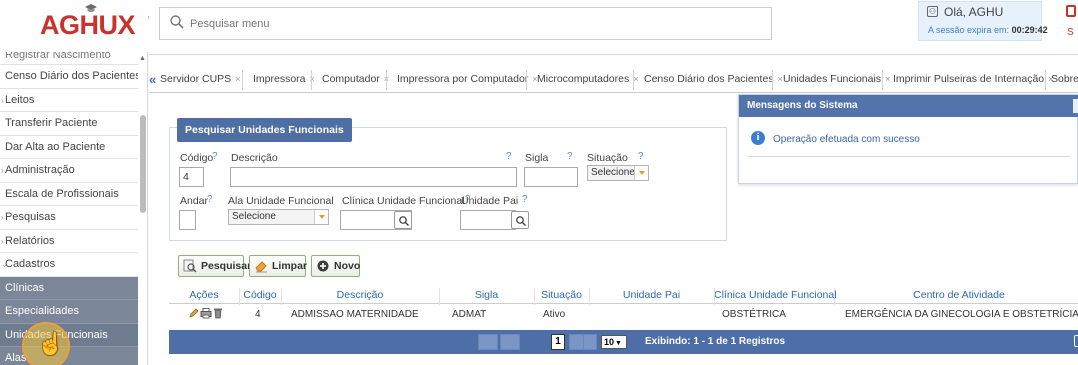  I want to click on clinica-lookup-button, so click(403, 220).